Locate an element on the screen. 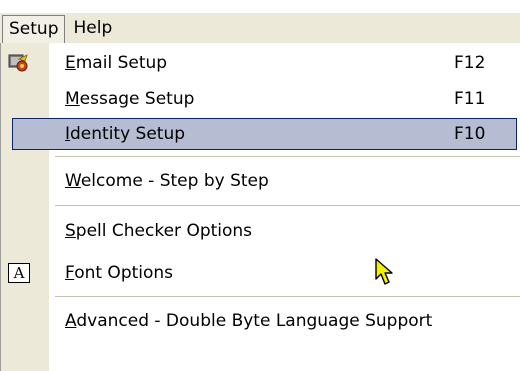  font-icon: A is located at coordinates (19, 273).